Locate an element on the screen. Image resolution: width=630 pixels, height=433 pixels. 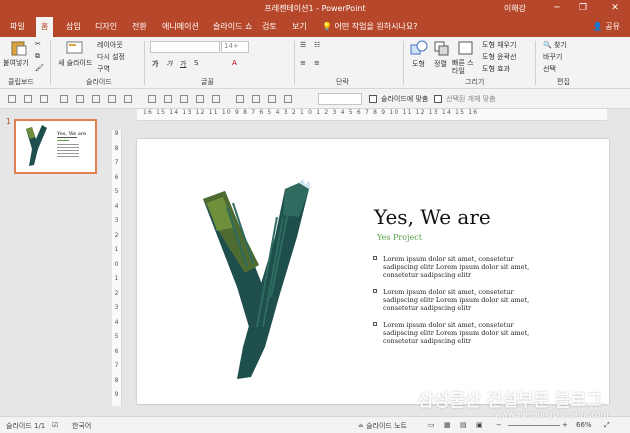
quick-styles-button: 빠른 스타일 is located at coordinates (464, 67).